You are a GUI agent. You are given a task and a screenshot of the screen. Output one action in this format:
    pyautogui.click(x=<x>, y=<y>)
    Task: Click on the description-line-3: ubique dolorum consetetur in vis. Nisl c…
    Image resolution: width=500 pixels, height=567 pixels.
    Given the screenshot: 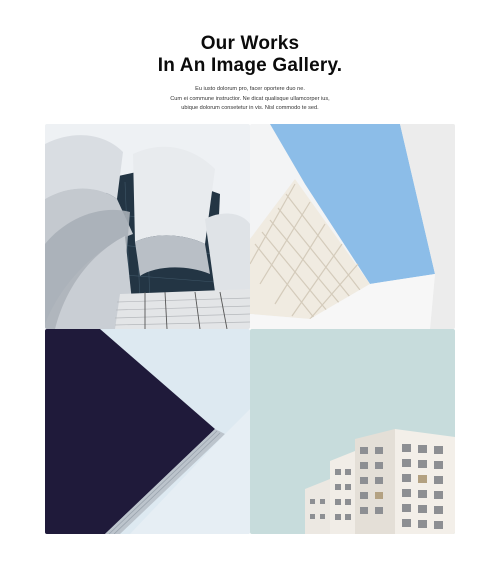 What is the action you would take?
    pyautogui.click(x=250, y=108)
    